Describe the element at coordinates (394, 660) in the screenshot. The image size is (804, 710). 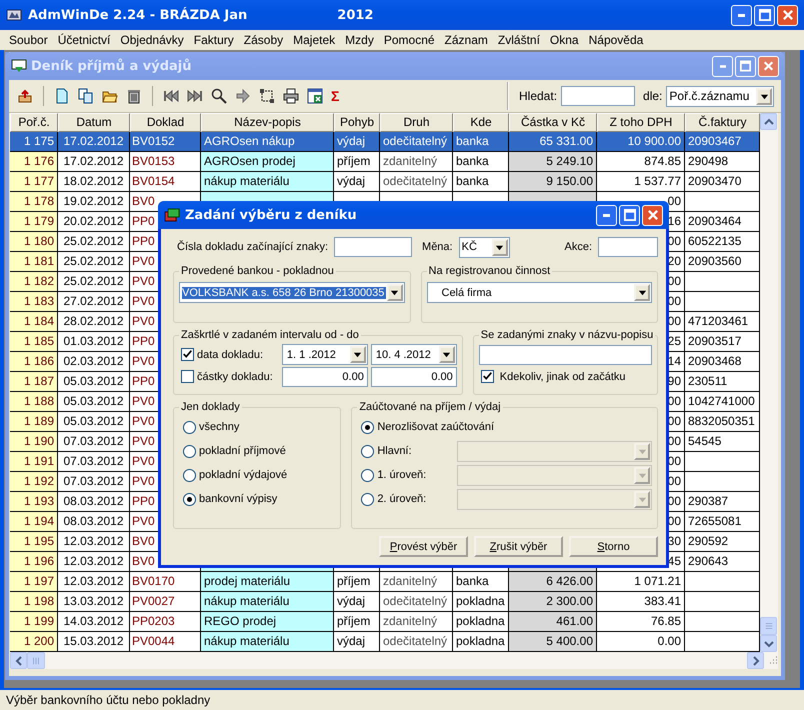
I see `horizontal-scrollbar` at that location.